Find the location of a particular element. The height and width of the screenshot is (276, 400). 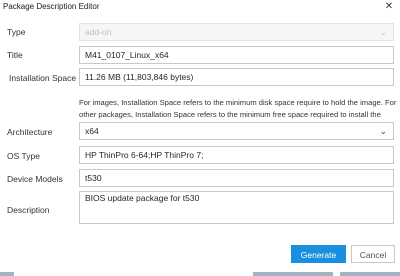

device-models-value: t530 is located at coordinates (93, 178).